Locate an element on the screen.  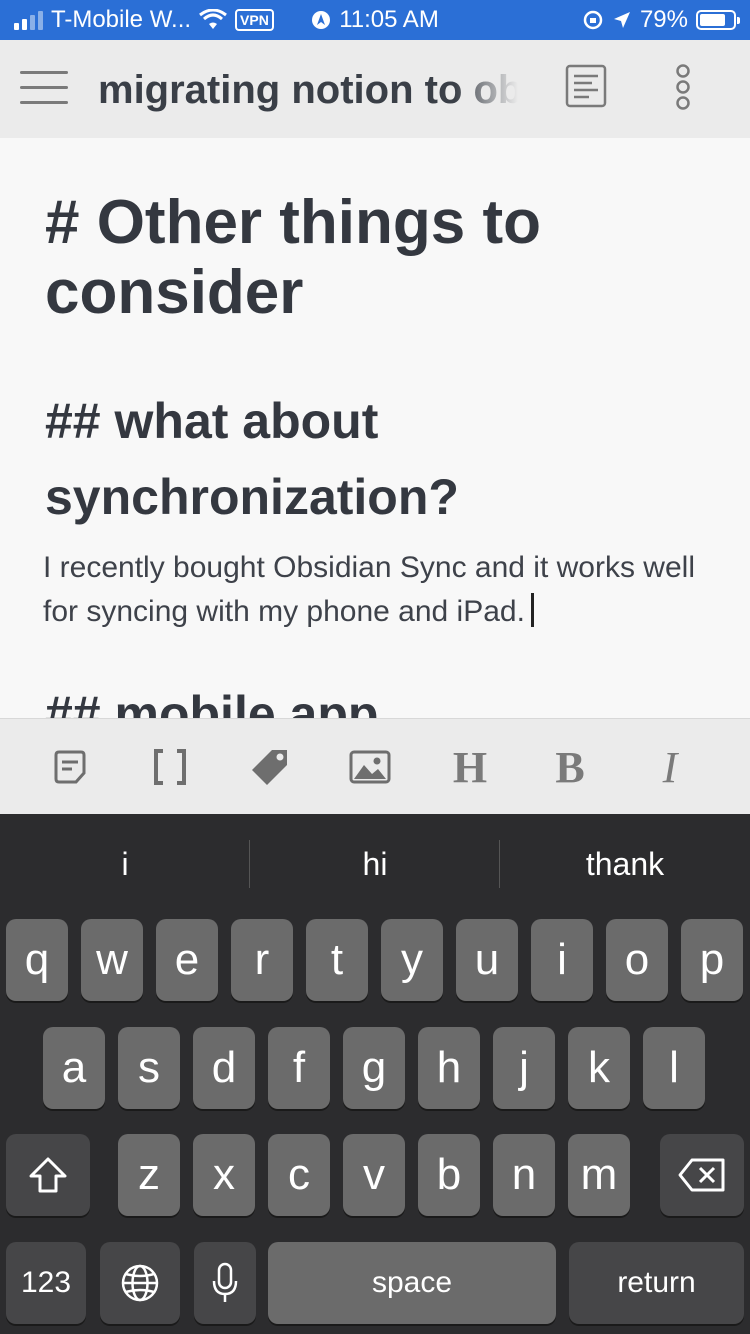
key-t: t is located at coordinates (337, 960).